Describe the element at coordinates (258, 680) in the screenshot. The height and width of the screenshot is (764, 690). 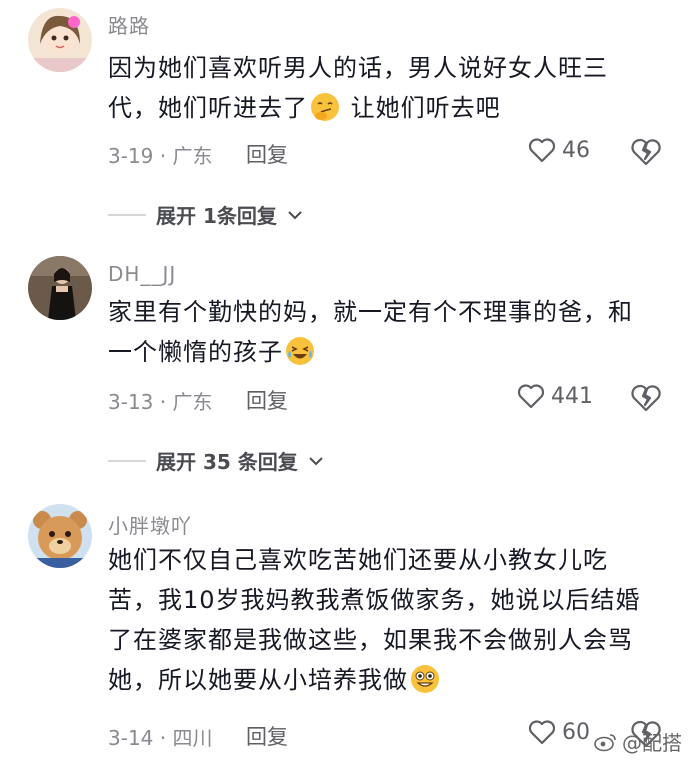
I see `comment-text-part: 她，所以她要从小培养我做` at that location.